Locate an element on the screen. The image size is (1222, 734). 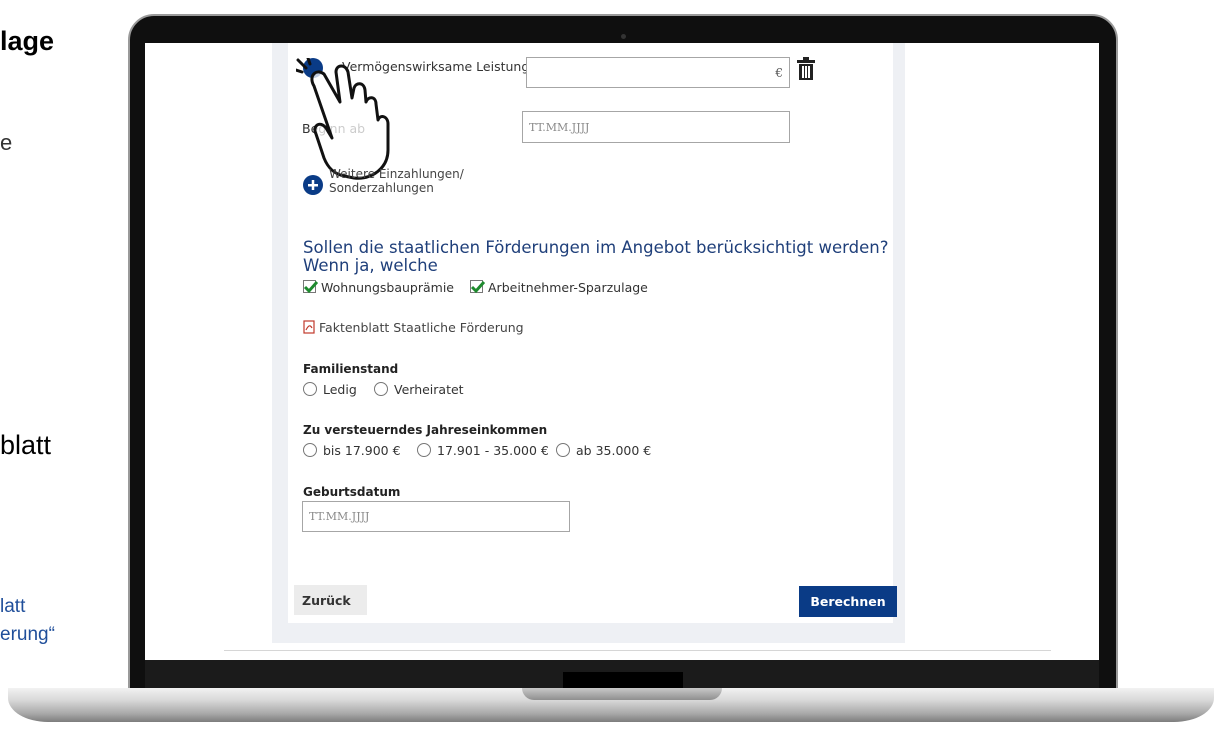
slide-heading-fragment: blatt is located at coordinates (26, 445).